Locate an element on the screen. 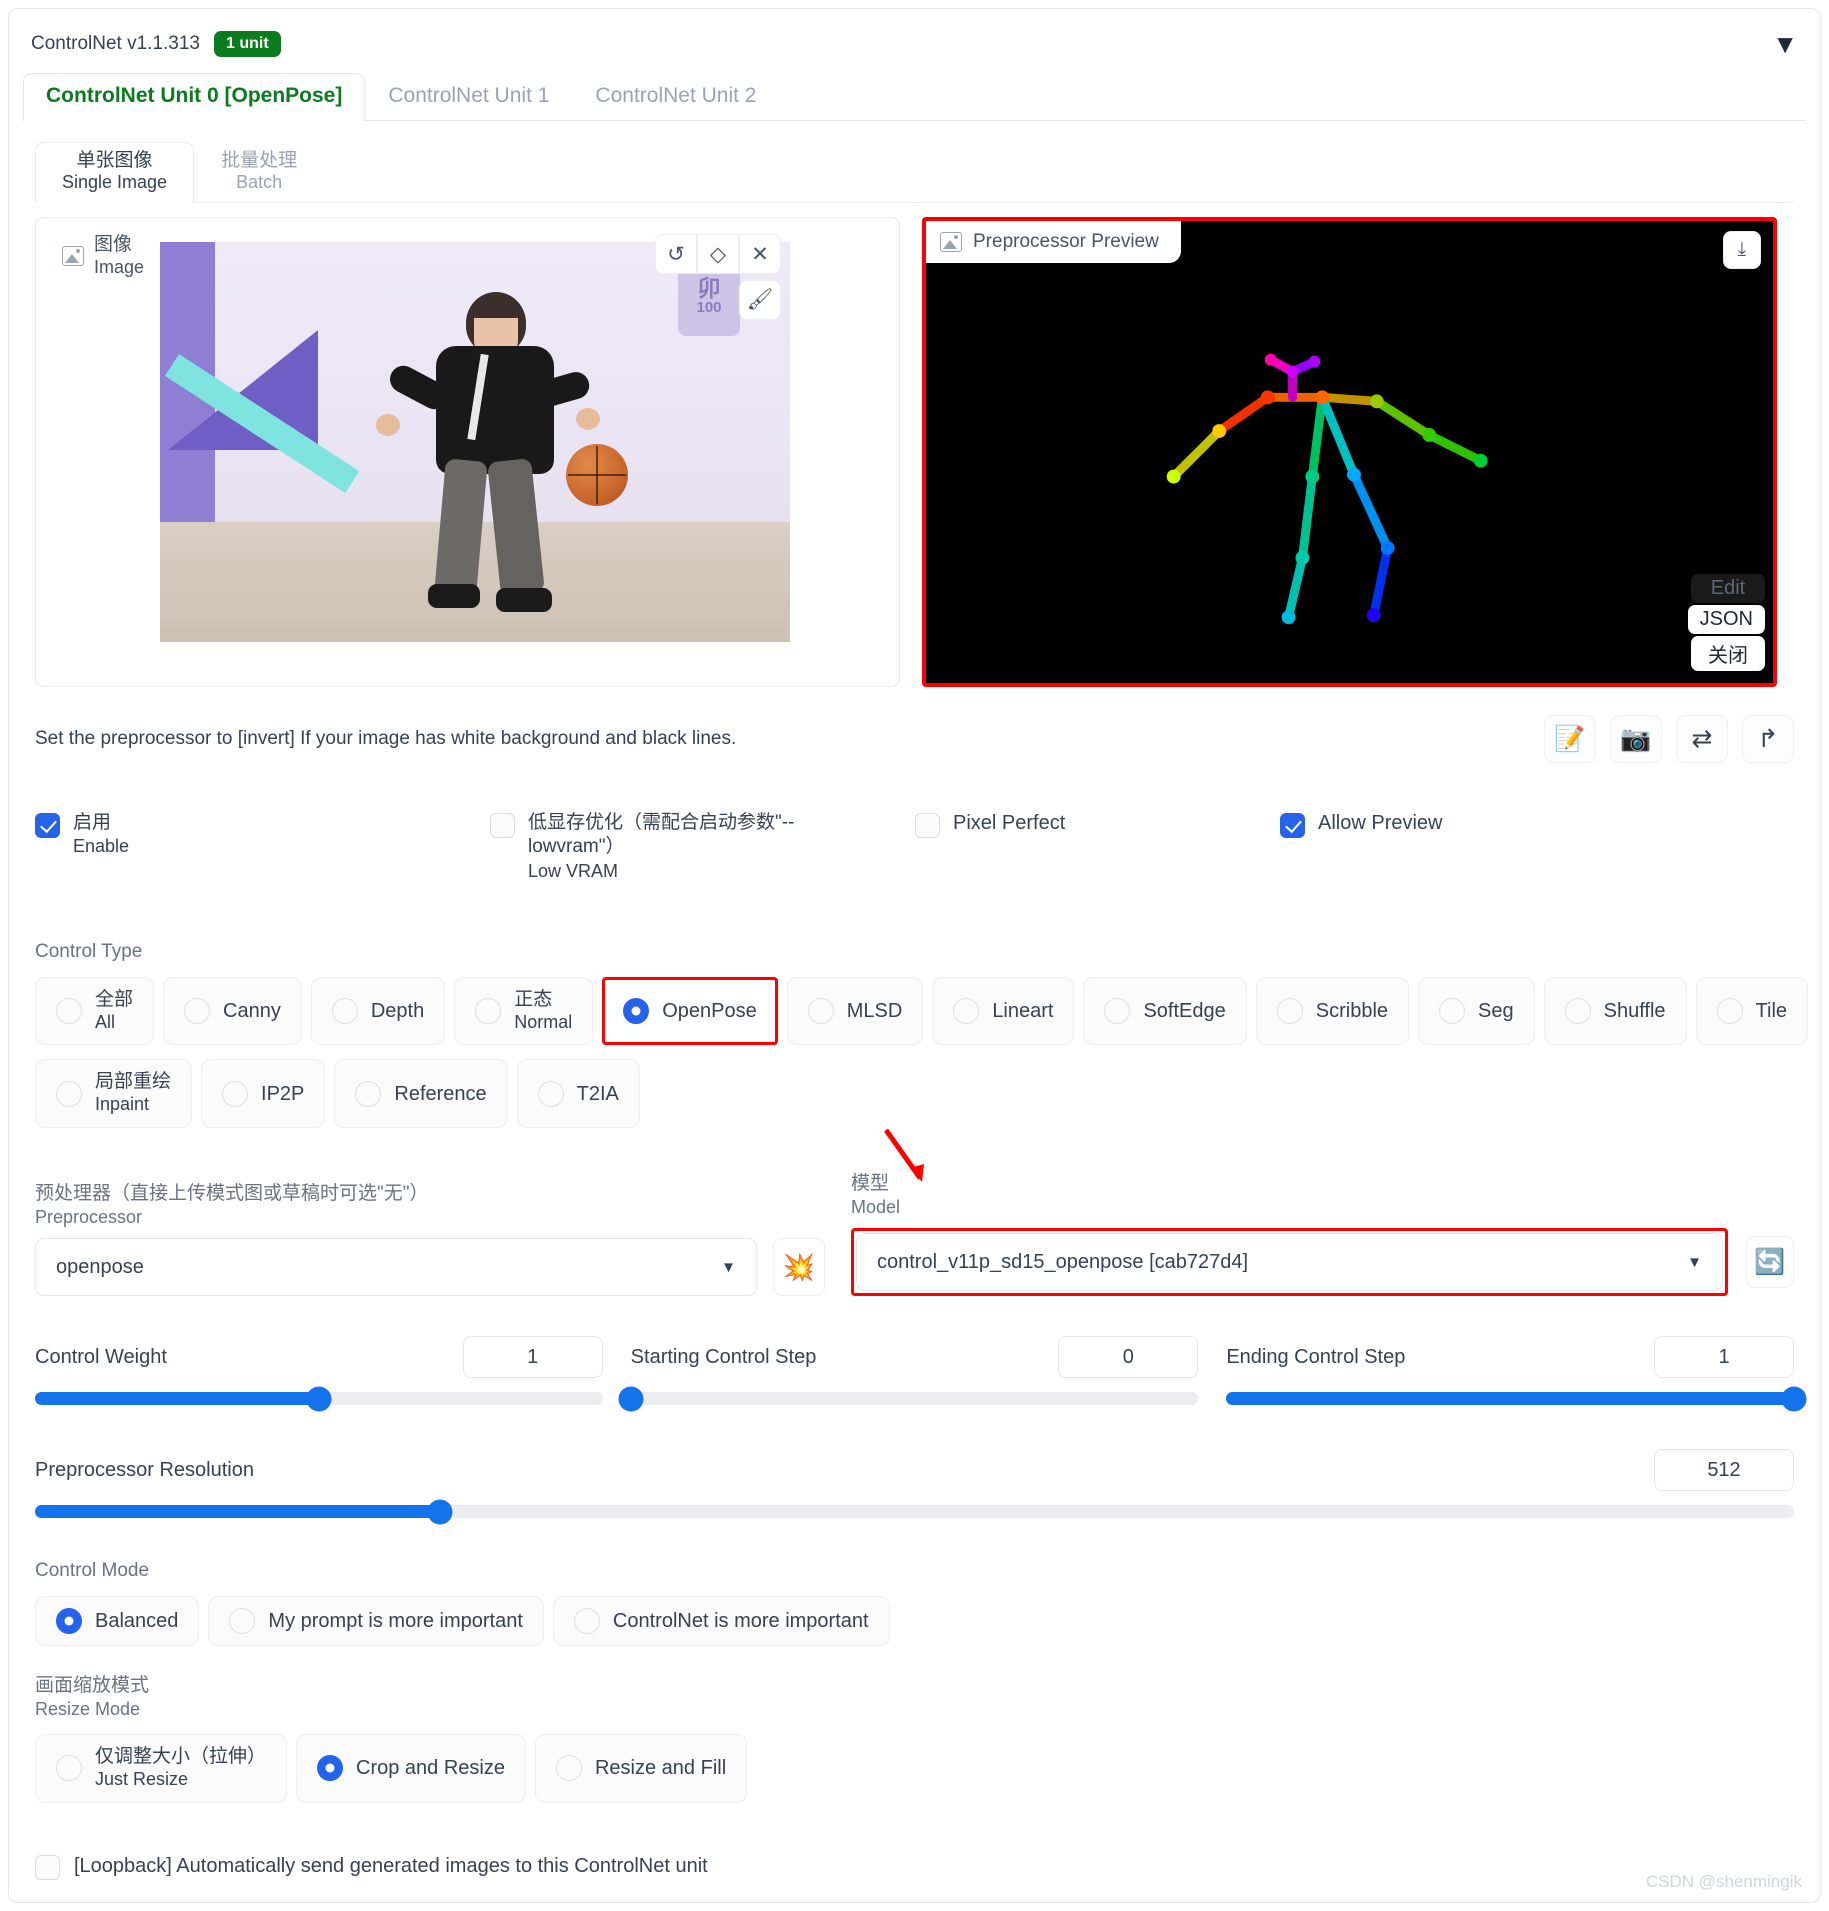 This screenshot has height=1911, width=1829. checkbox-allow-preview: Allow Preview is located at coordinates (1361, 824).